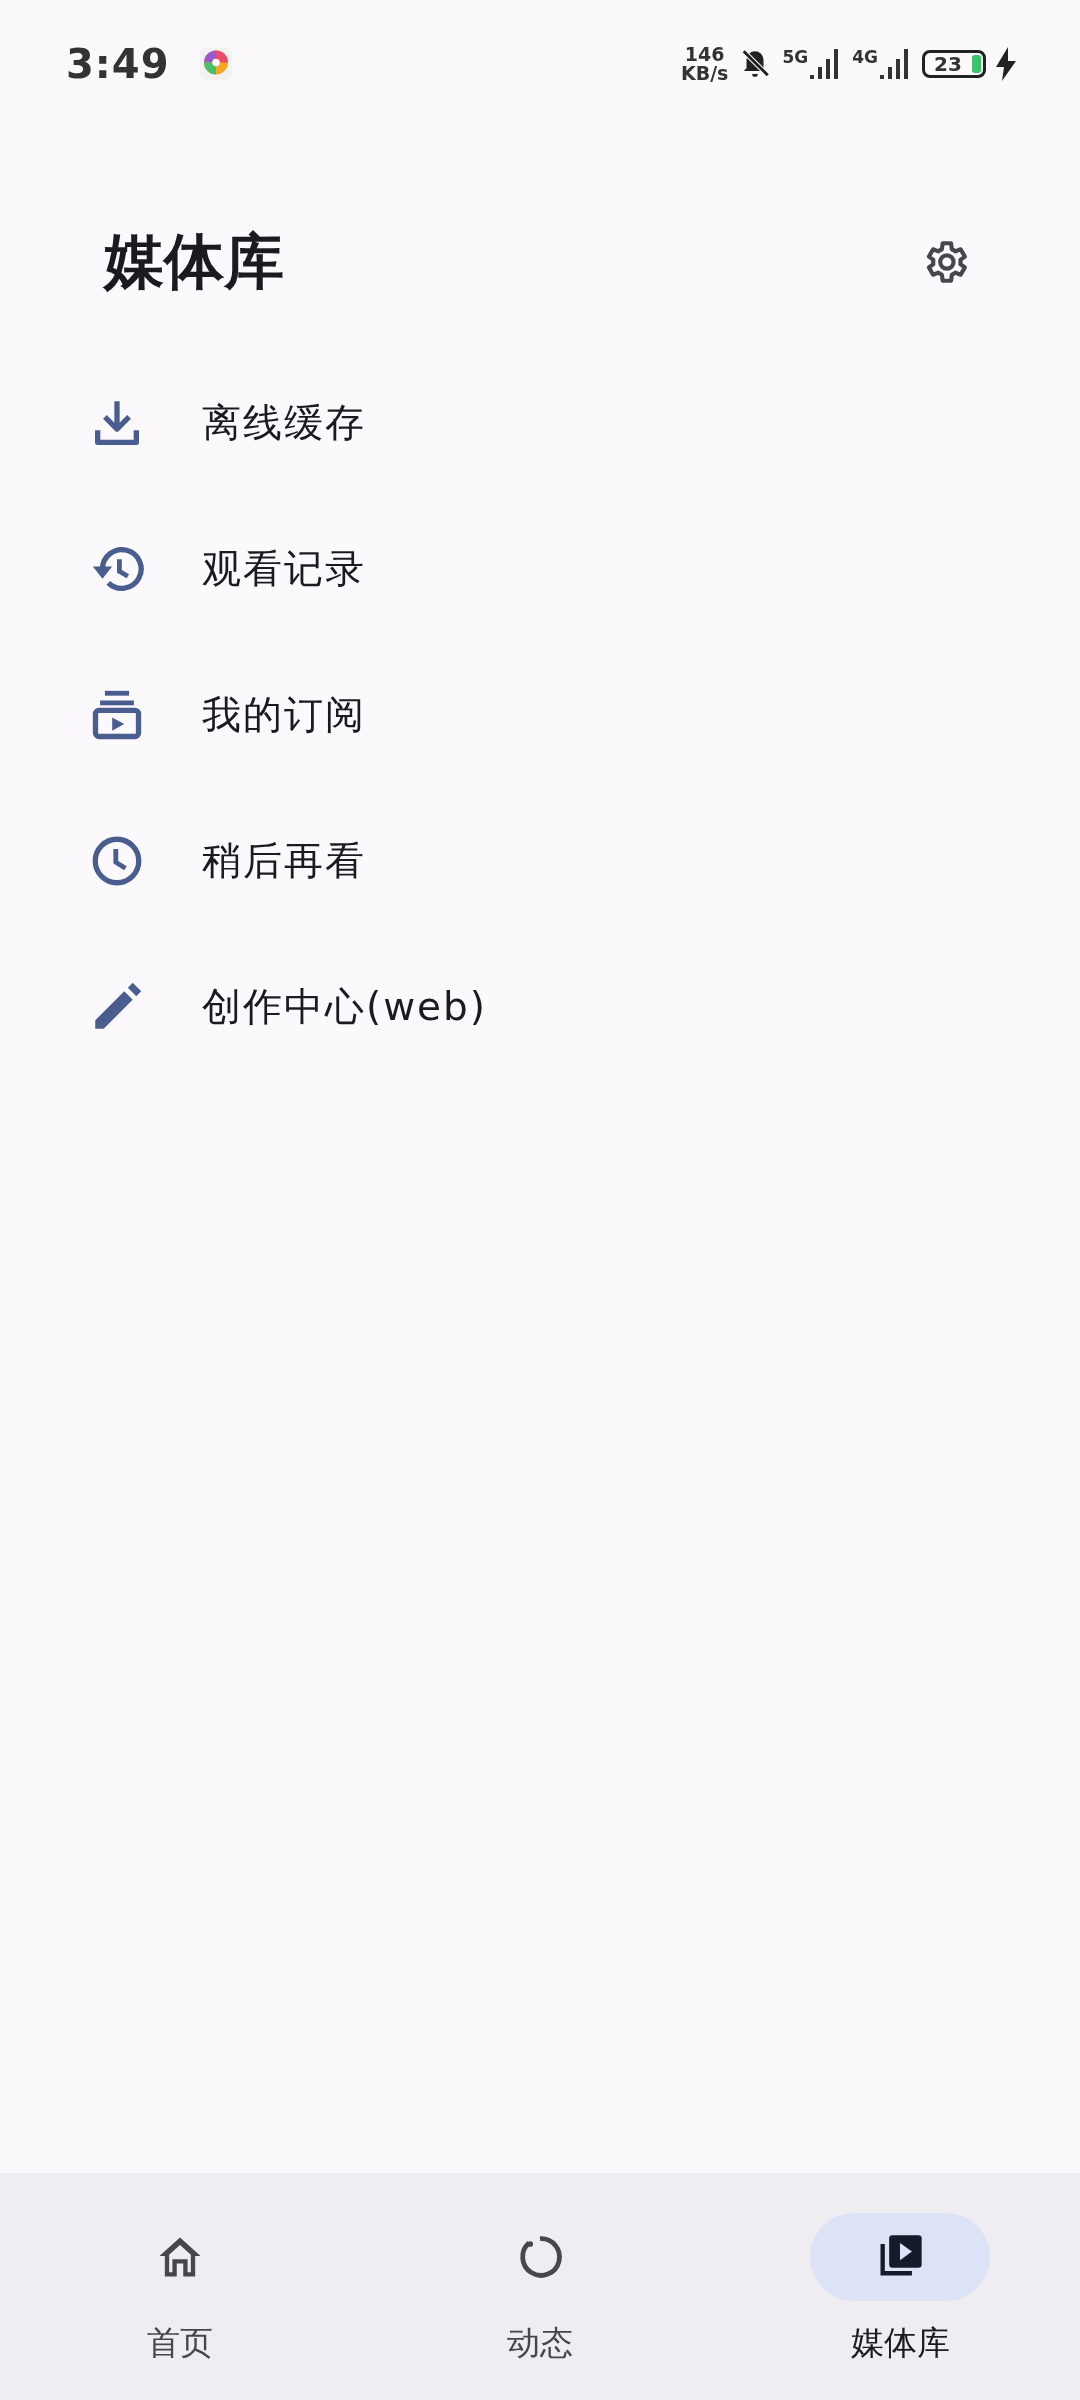  I want to click on menu-item: 观看记录, so click(540, 569).